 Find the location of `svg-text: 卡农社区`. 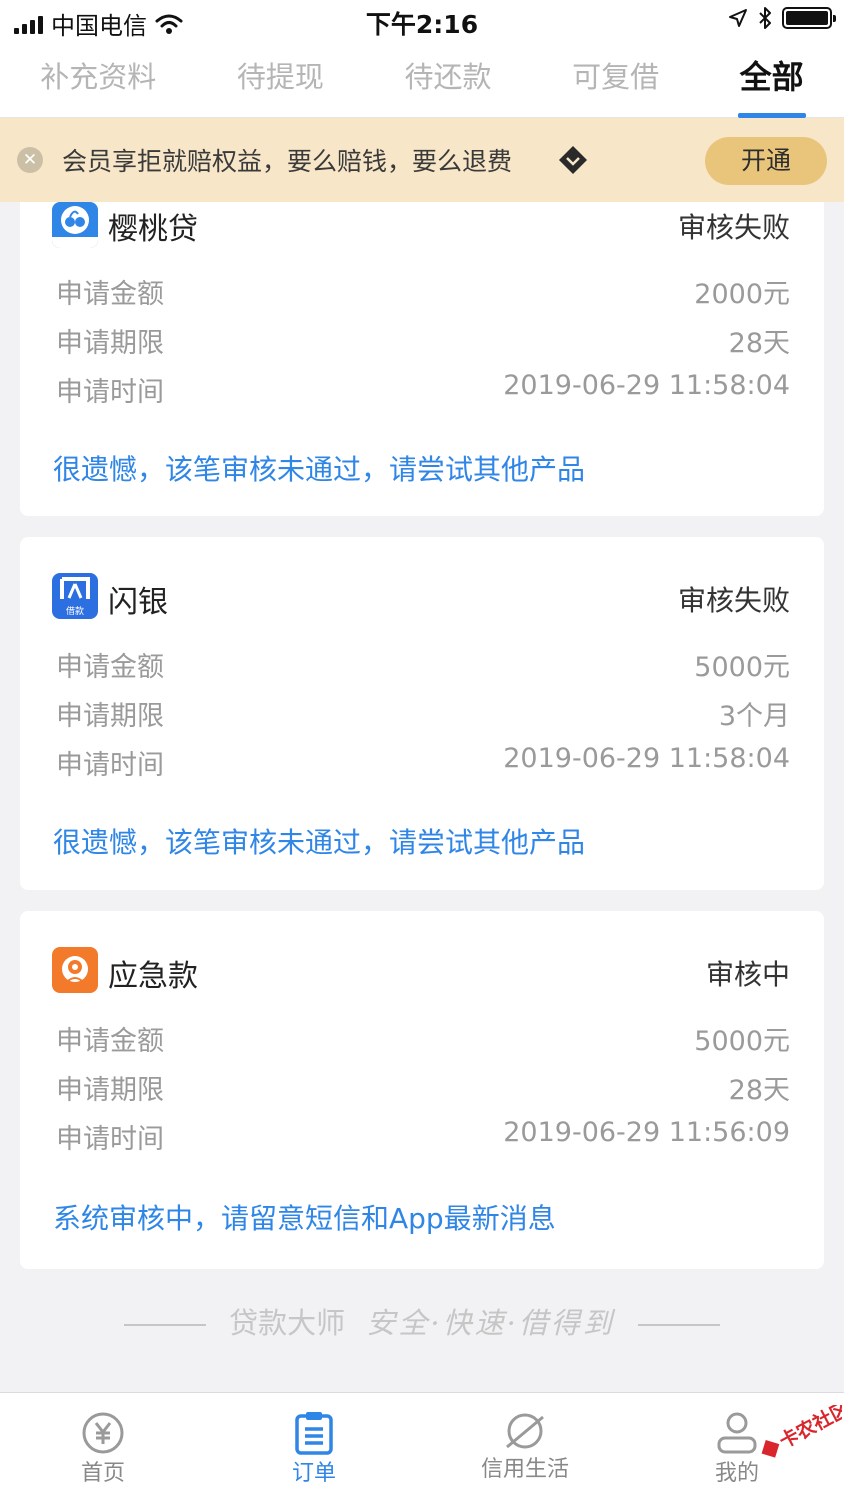

svg-text: 卡农社区 is located at coordinates (808, 1429).